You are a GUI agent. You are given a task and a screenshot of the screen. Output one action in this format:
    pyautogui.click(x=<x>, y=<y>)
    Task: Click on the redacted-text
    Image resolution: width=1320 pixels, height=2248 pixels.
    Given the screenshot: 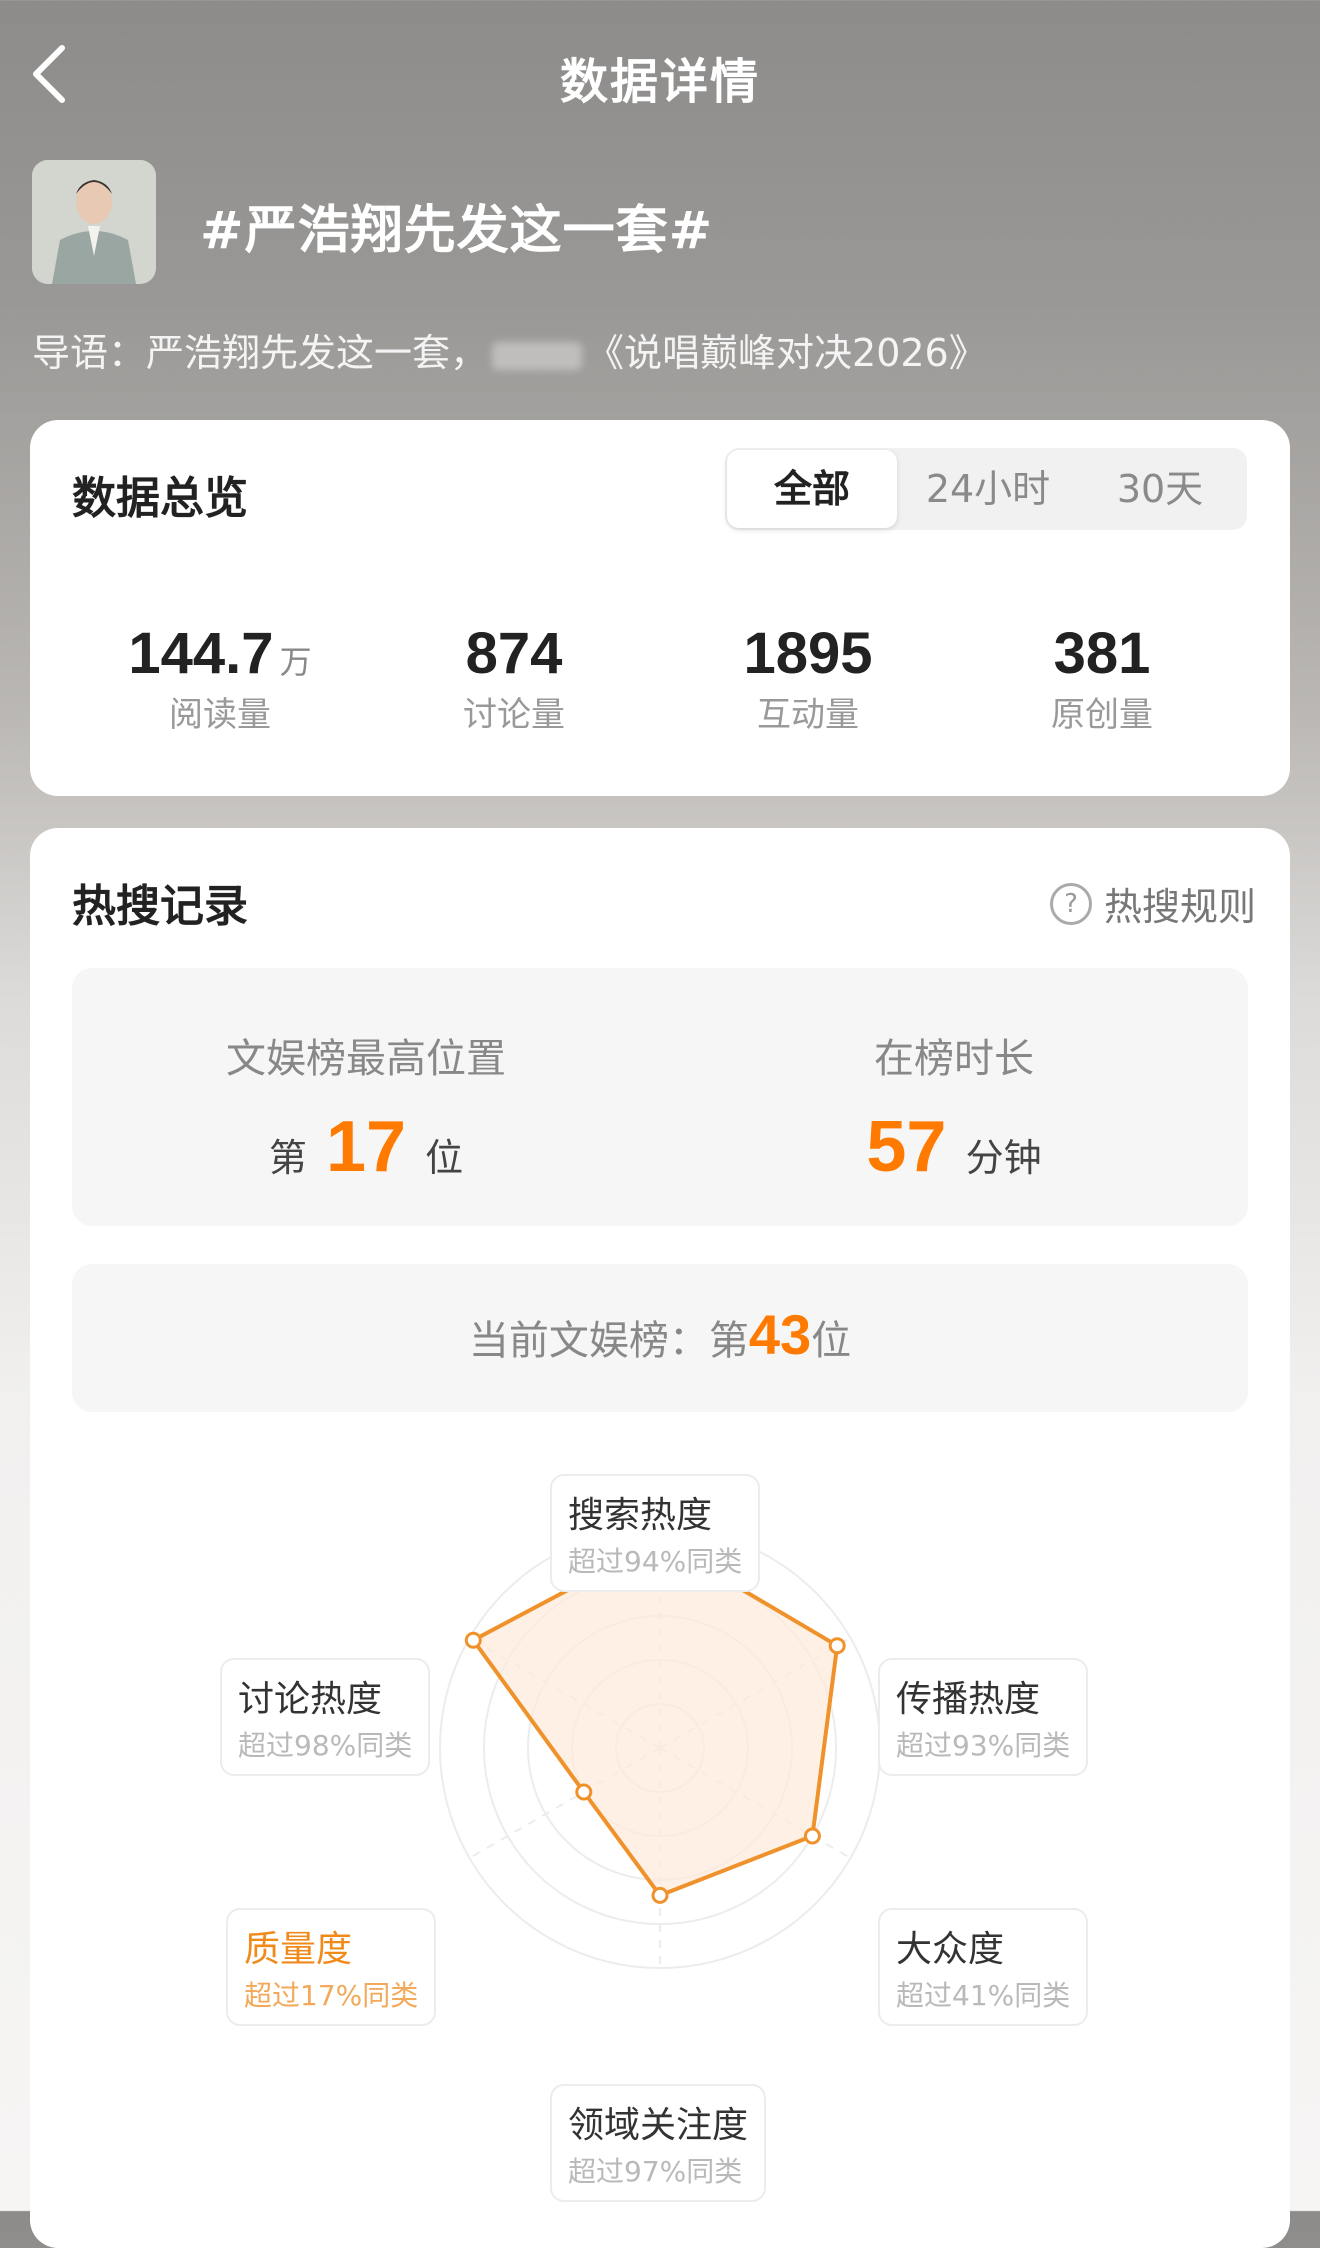 What is the action you would take?
    pyautogui.click(x=537, y=355)
    